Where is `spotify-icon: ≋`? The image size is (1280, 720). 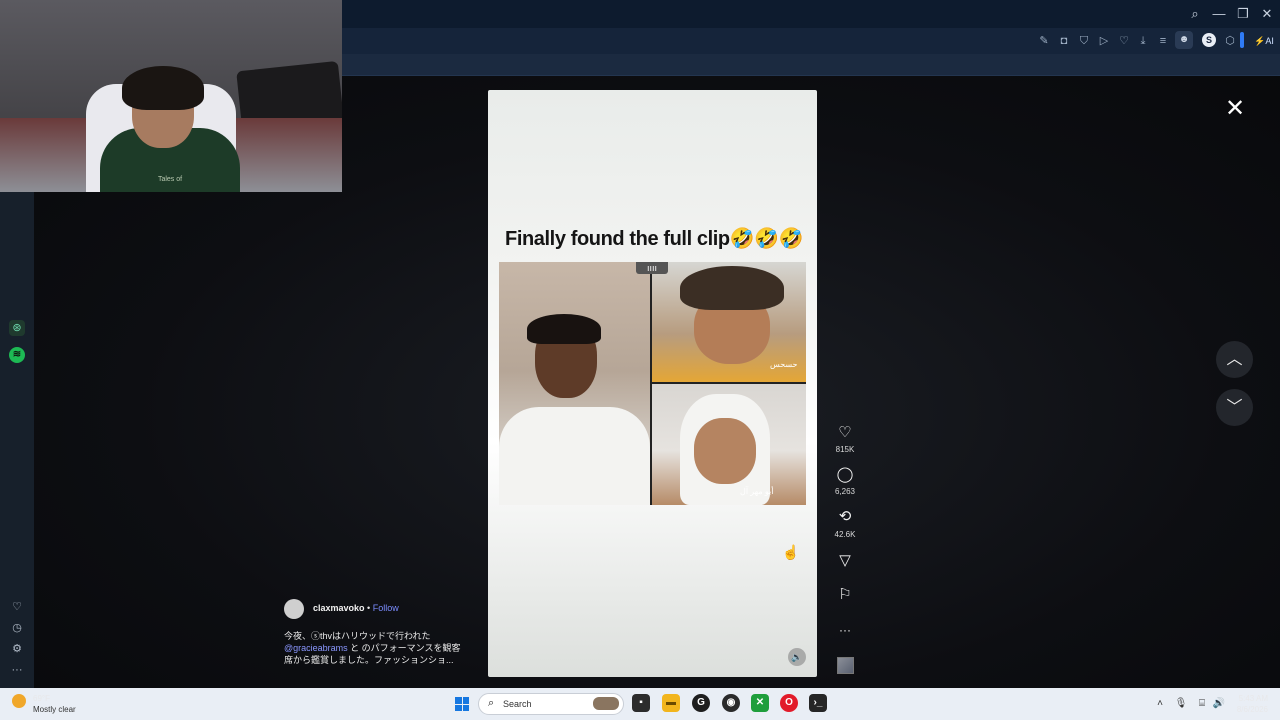 spotify-icon: ≋ is located at coordinates (17, 355).